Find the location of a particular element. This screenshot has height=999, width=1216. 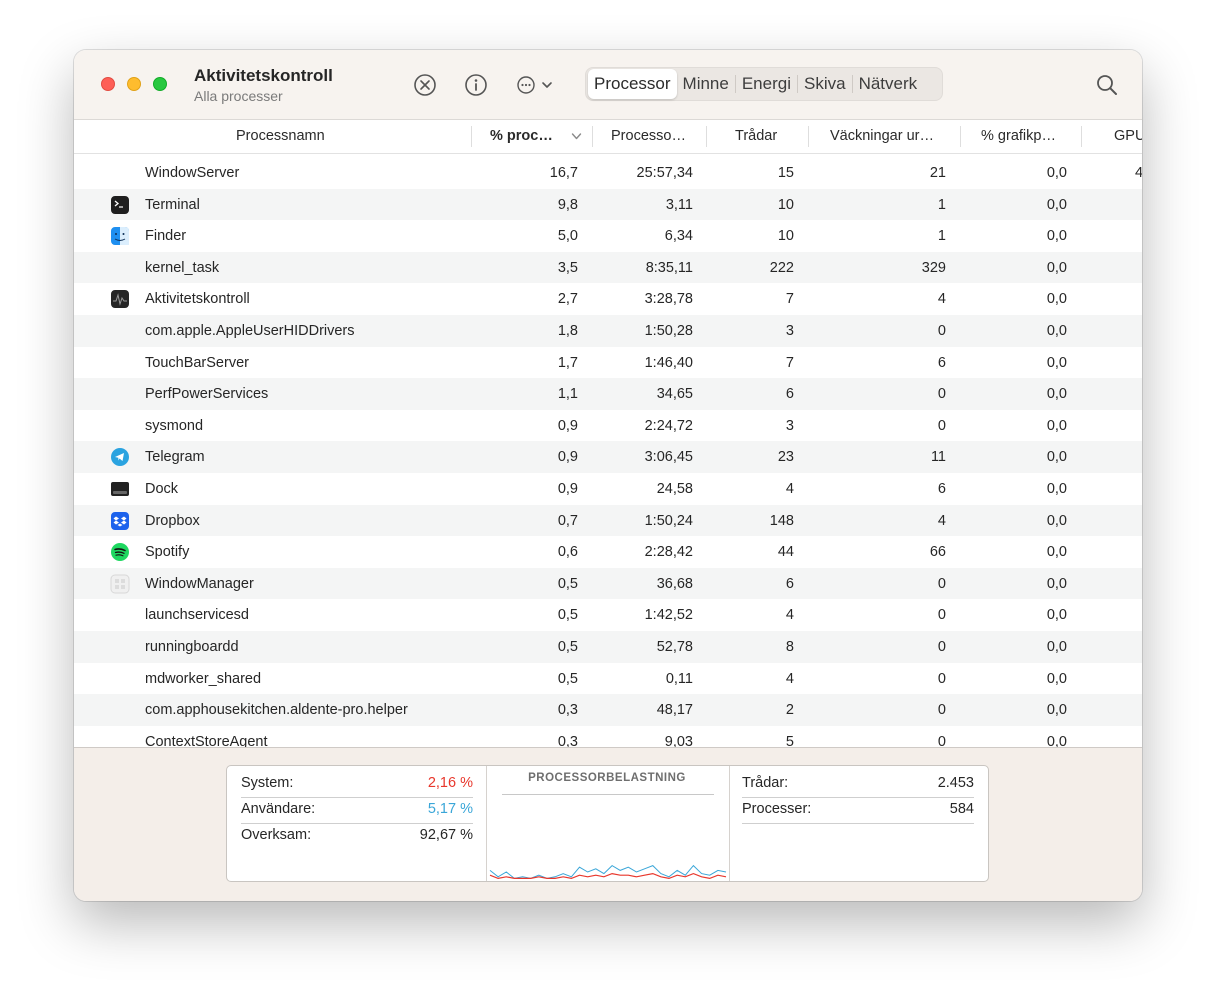

search-button is located at coordinates (1107, 85).